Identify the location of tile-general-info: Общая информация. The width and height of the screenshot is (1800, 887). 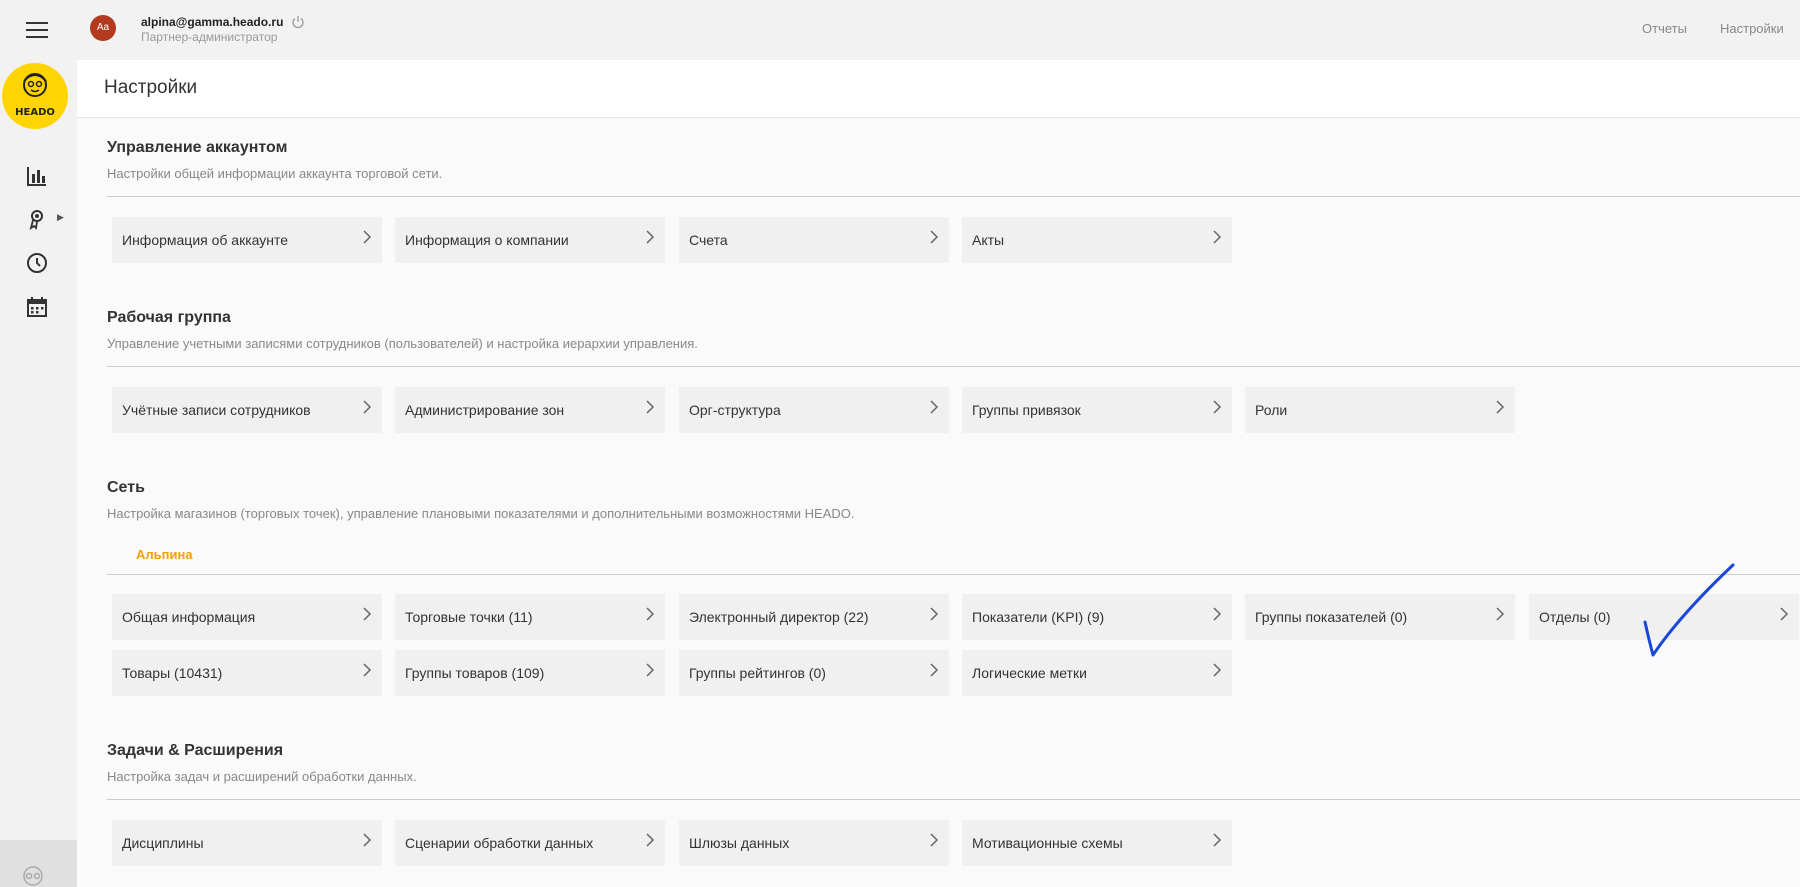
(247, 617).